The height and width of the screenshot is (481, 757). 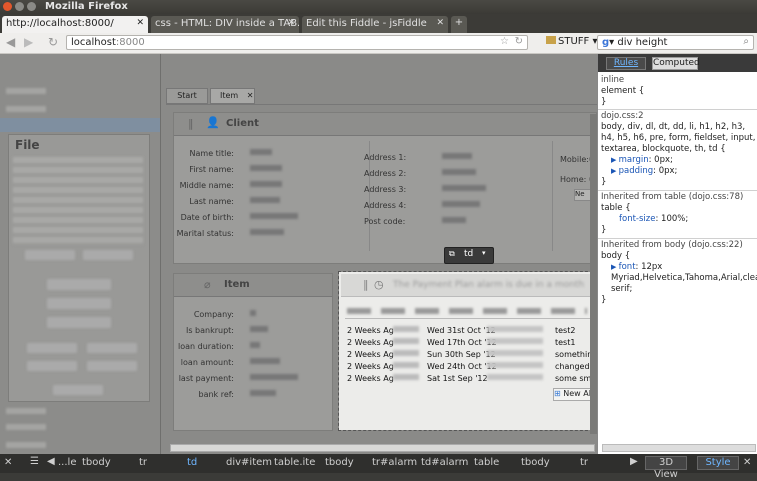 I want to click on close-window-button, so click(x=7, y=6).